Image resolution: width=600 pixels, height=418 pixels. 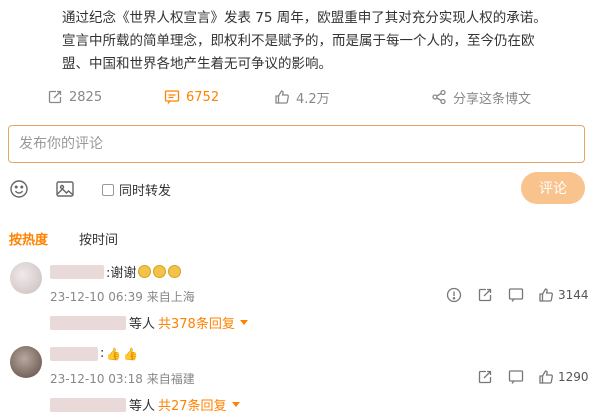 I want to click on checkbox-box, so click(x=108, y=189).